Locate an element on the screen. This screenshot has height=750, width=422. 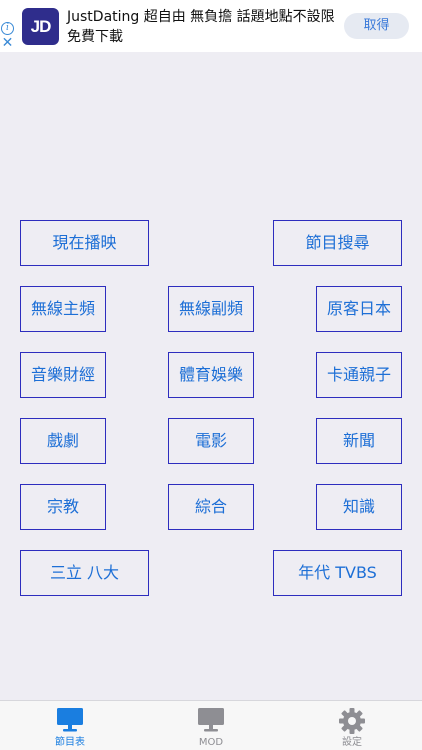
sports-entertainment-button: 體育娛樂 is located at coordinates (211, 375).